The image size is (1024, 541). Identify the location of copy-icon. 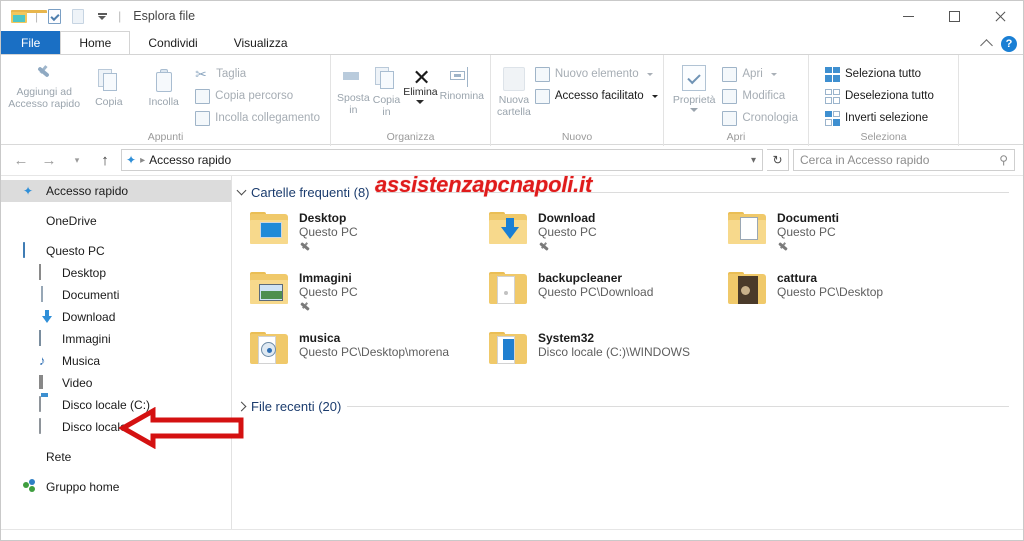
(108, 81).